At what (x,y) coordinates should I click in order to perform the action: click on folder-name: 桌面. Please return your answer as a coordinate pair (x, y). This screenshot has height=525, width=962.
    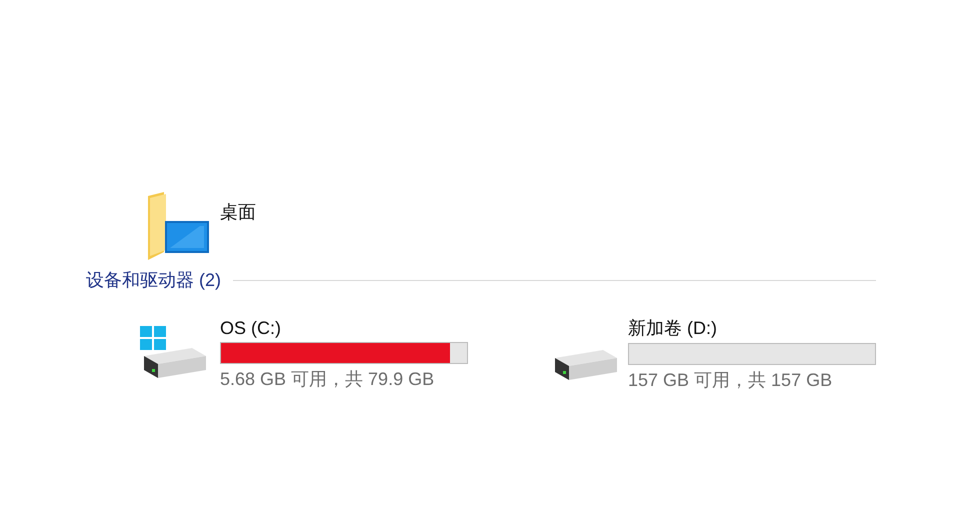
    Looking at the image, I should click on (238, 212).